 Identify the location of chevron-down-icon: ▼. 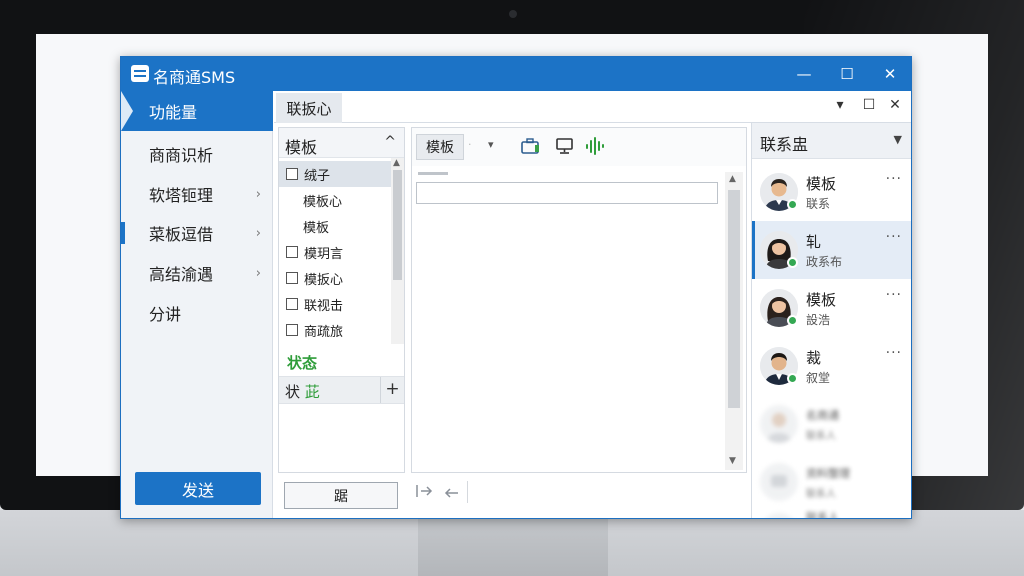
(898, 139).